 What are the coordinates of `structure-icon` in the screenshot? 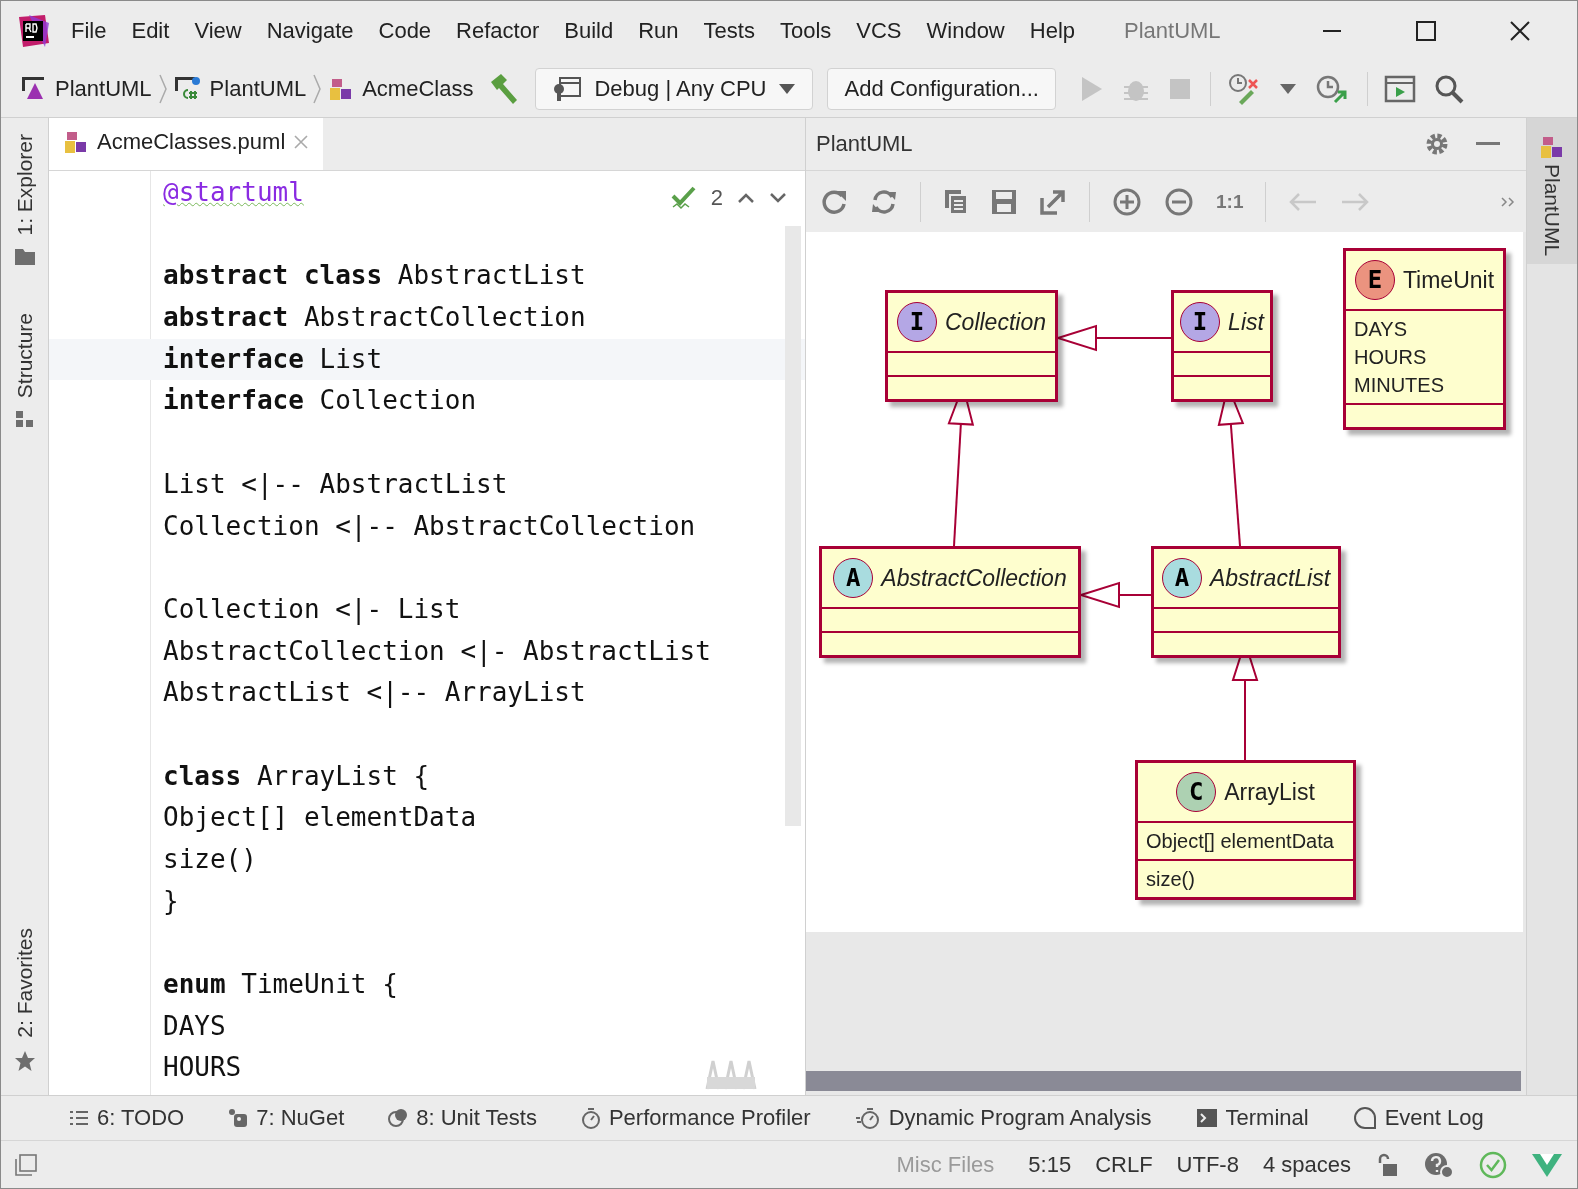 It's located at (25, 419).